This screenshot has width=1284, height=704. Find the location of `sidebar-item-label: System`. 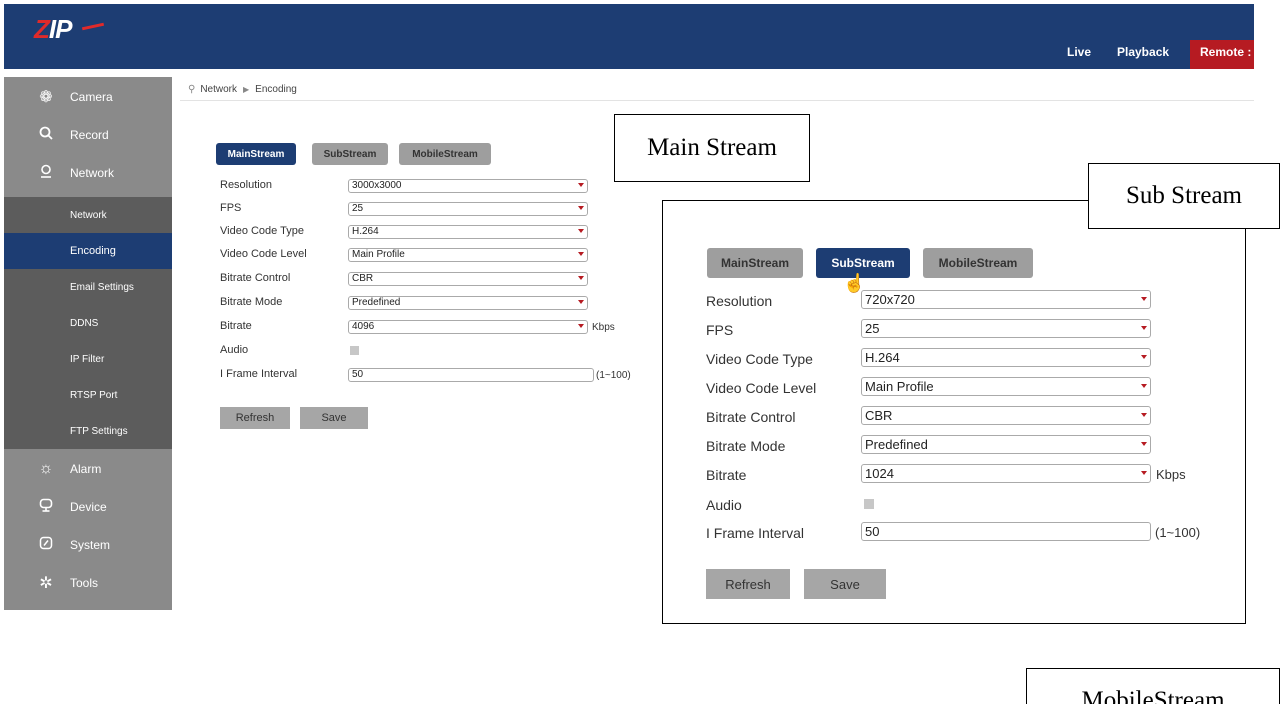

sidebar-item-label: System is located at coordinates (90, 545).